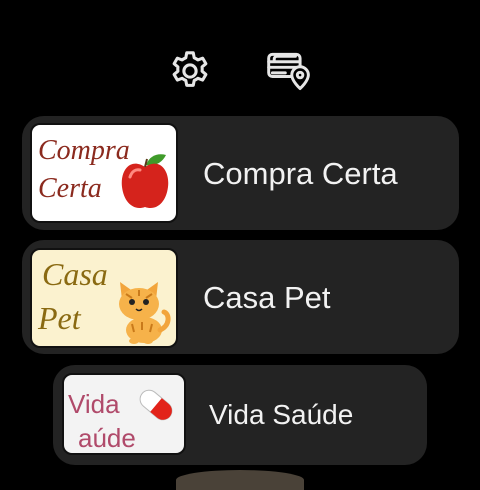 This screenshot has width=480, height=490. Describe the element at coordinates (70, 188) in the screenshot. I see `thumb-text-line2: Certa` at that location.